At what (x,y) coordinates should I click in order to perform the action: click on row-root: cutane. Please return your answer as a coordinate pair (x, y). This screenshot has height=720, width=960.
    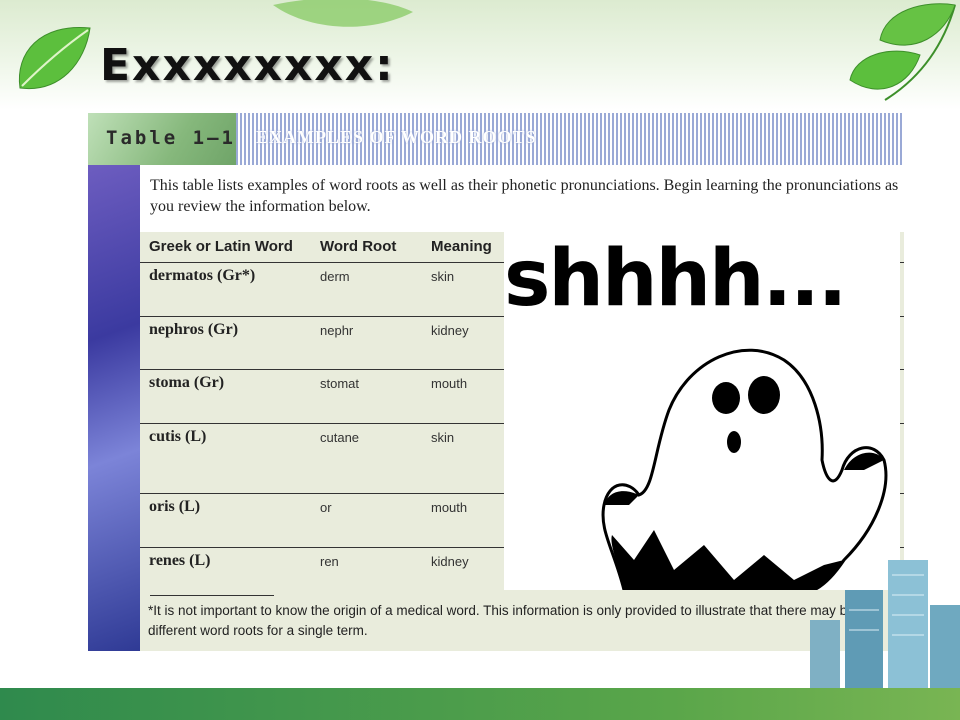
    Looking at the image, I should click on (340, 437).